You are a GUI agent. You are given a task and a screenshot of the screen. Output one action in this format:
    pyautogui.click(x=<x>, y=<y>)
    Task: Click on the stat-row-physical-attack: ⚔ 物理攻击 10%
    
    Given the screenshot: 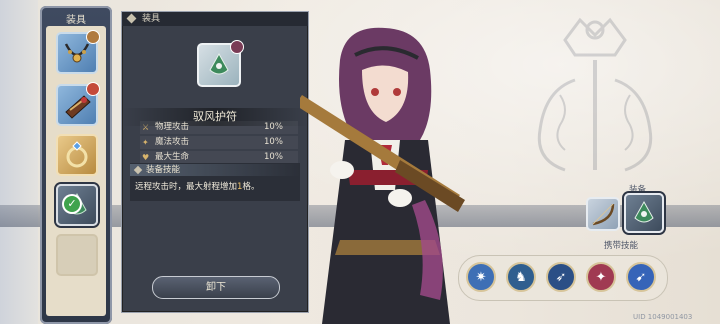 What is the action you would take?
    pyautogui.click(x=219, y=127)
    